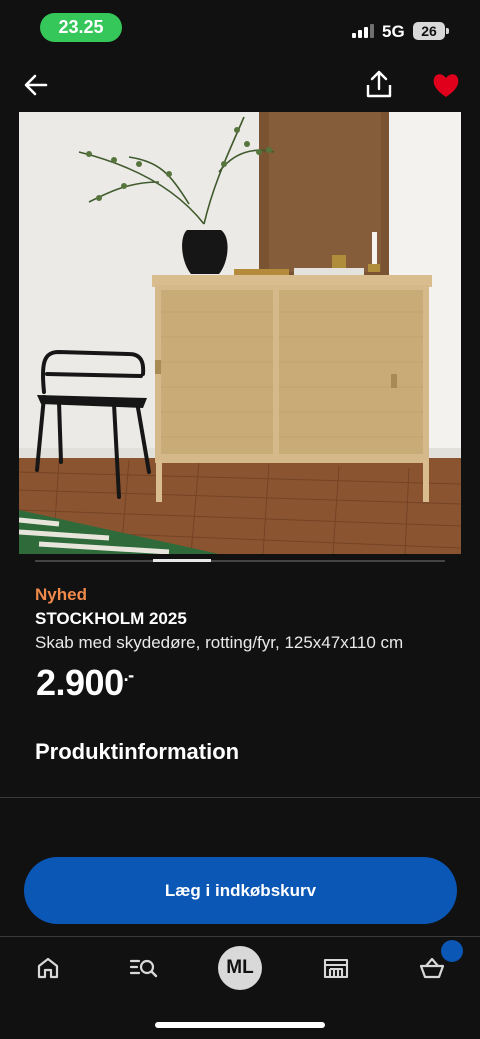  I want to click on tab-search, so click(144, 968).